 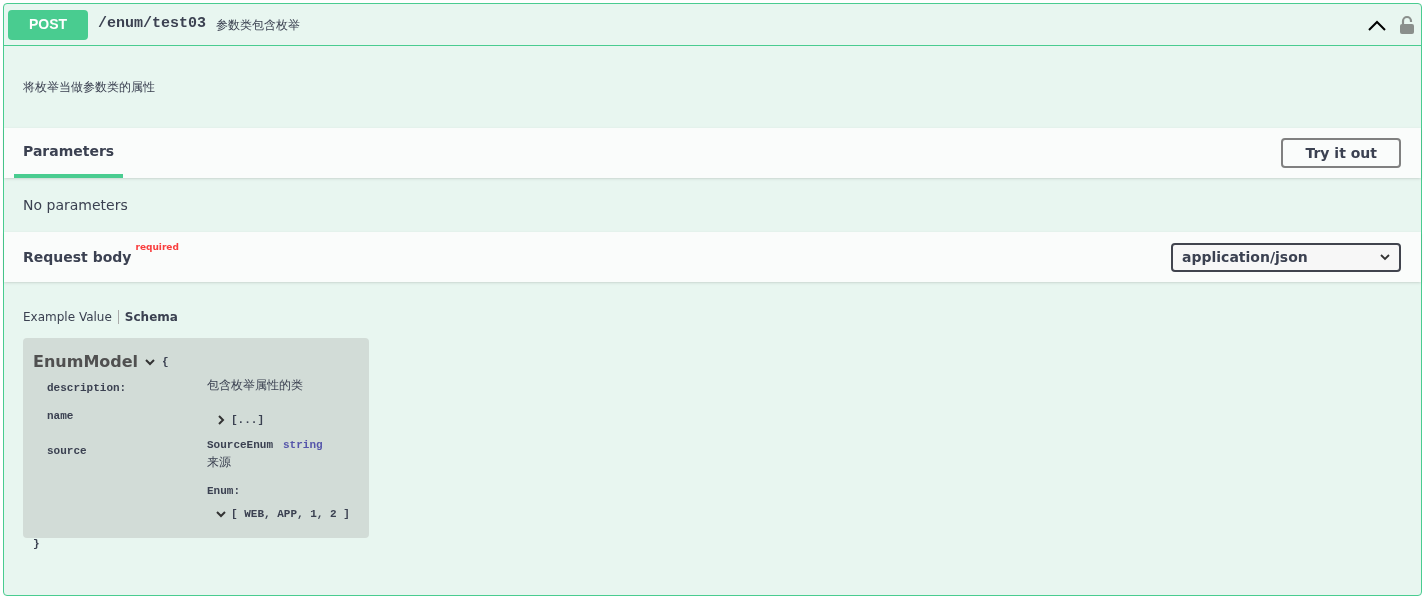 I want to click on property-description: 包含枚举属性的类, so click(x=255, y=385).